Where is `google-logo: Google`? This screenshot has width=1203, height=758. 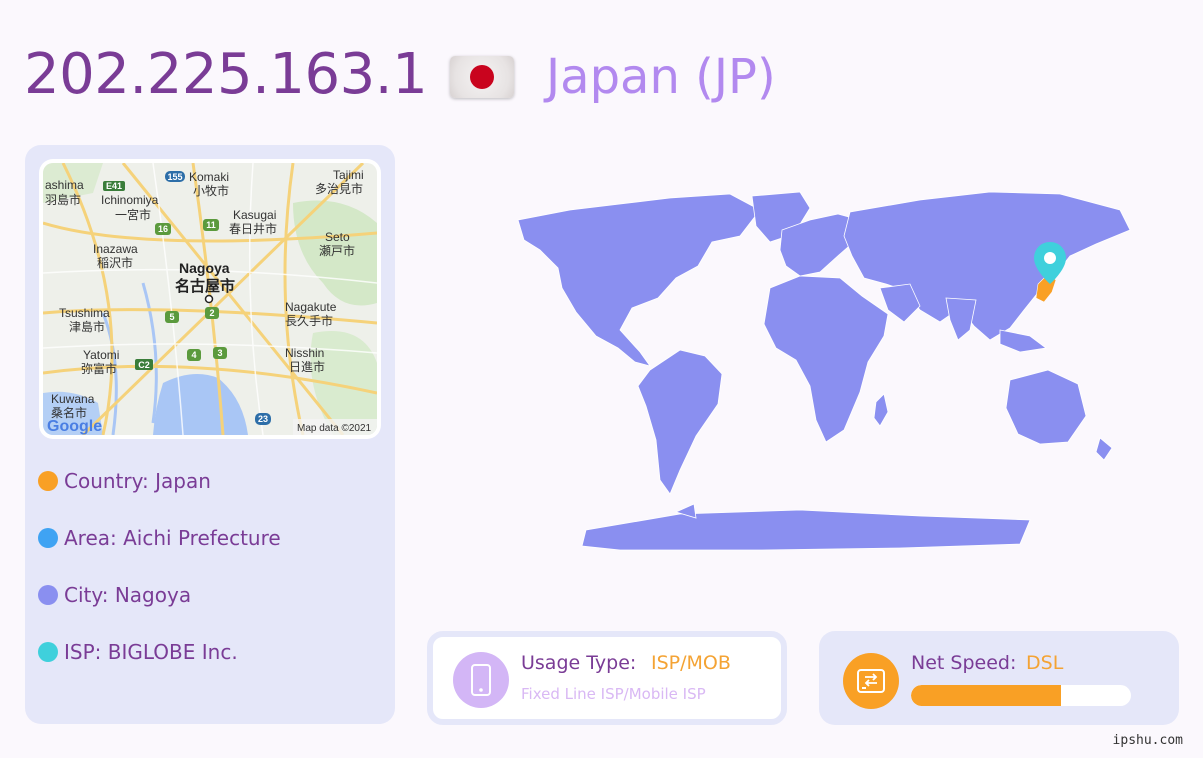 google-logo: Google is located at coordinates (74, 426).